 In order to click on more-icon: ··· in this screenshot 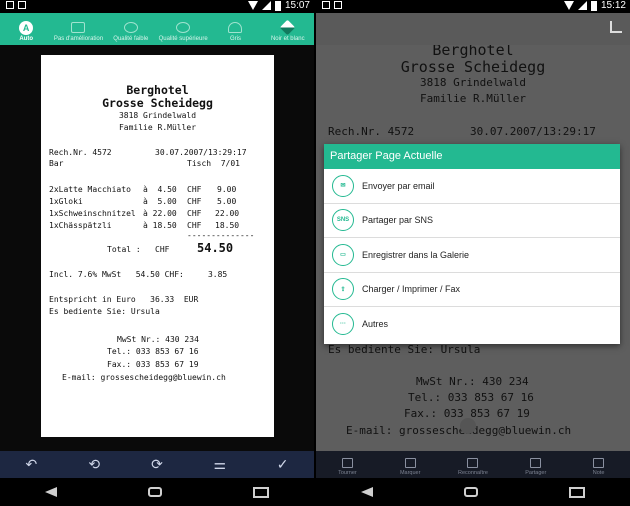, I will do `click(343, 324)`.